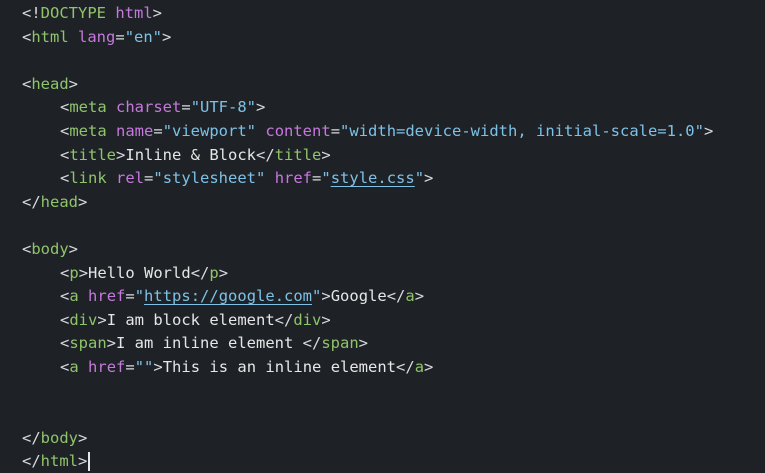  Describe the element at coordinates (83, 319) in the screenshot. I see `code-tag-name: div` at that location.